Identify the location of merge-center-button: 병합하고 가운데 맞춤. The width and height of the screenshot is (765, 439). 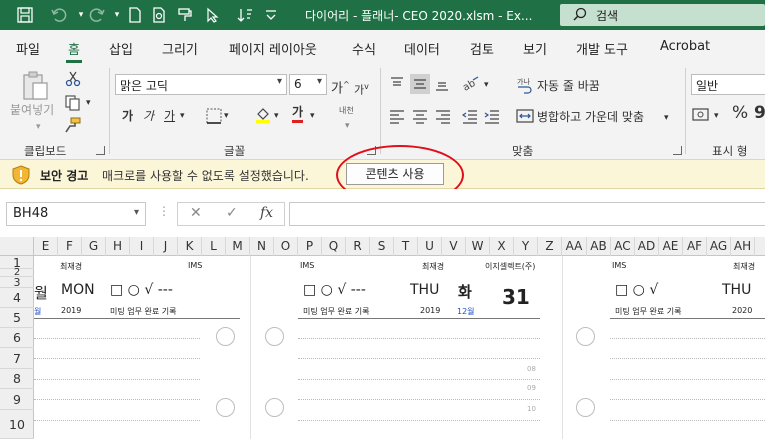
(590, 117).